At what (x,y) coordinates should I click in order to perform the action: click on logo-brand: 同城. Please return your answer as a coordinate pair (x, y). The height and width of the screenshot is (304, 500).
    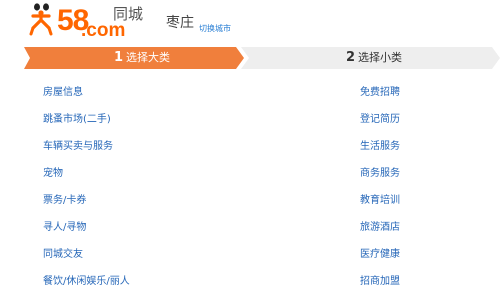
    Looking at the image, I should click on (128, 14).